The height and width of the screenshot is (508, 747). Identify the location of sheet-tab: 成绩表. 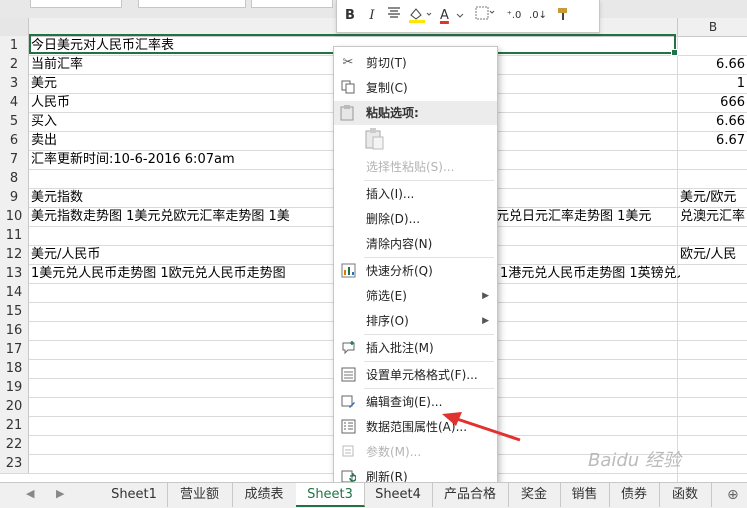
(264, 495).